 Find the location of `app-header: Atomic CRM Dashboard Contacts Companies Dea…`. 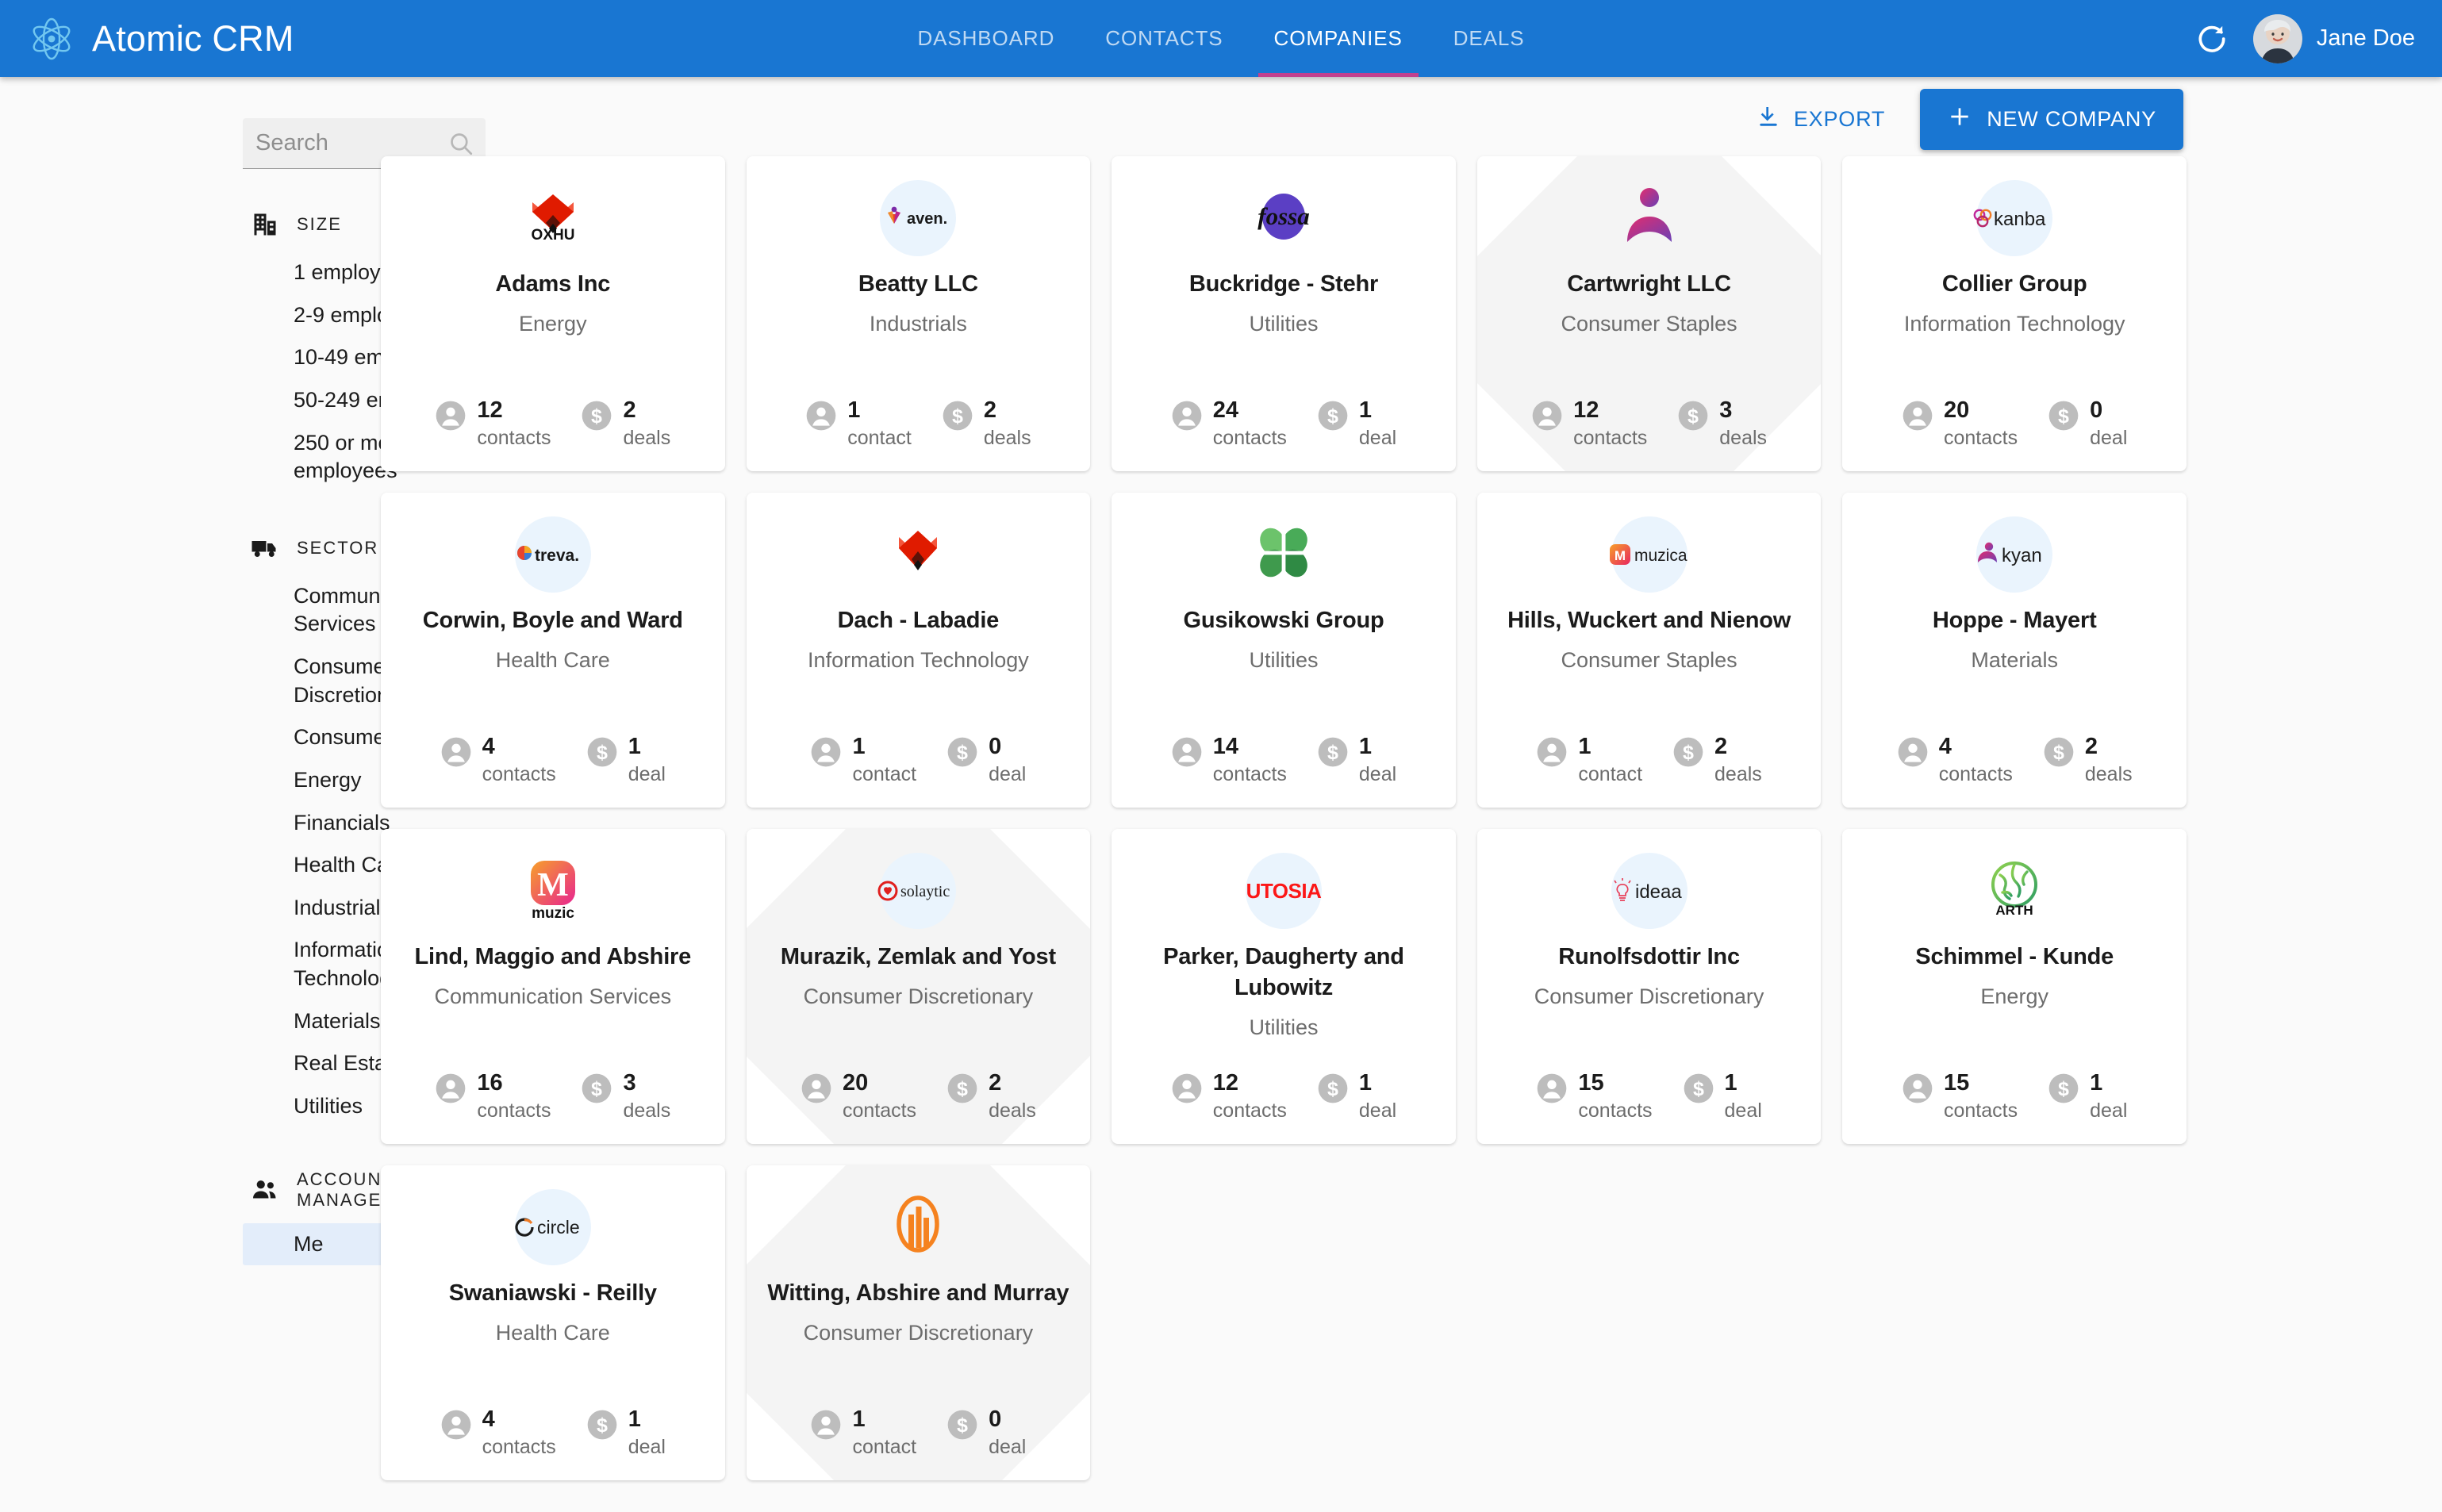

app-header: Atomic CRM Dashboard Contacts Companies Dea… is located at coordinates (1221, 39).